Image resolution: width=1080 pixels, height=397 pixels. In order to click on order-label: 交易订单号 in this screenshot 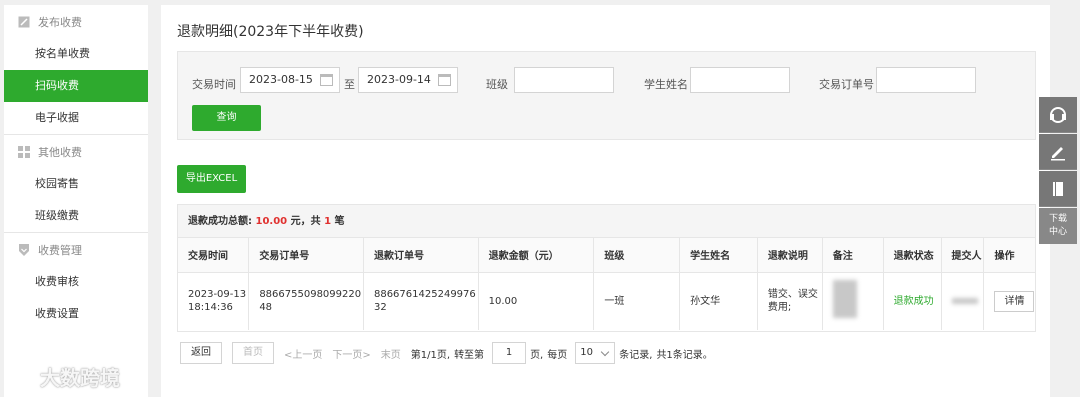, I will do `click(846, 84)`.